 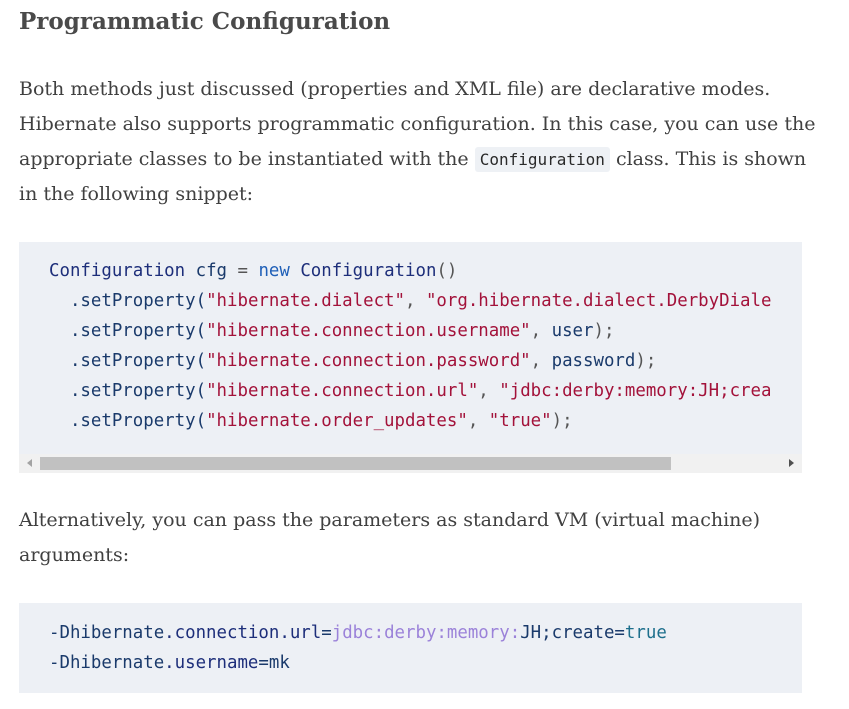 What do you see at coordinates (274, 271) in the screenshot?
I see `code-token: new` at bounding box center [274, 271].